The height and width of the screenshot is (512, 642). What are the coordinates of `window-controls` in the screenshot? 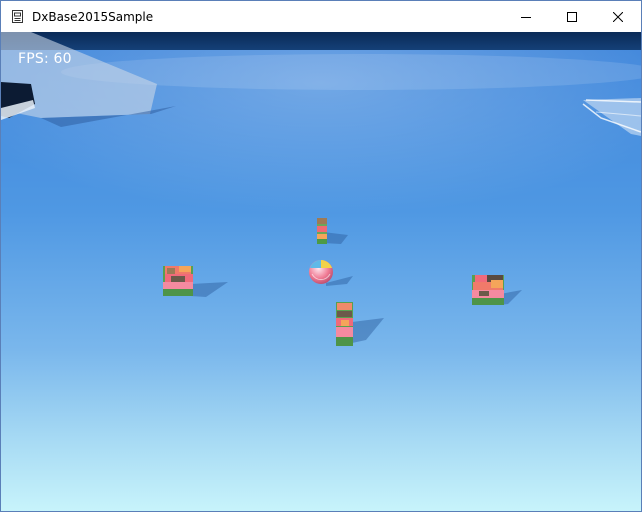 It's located at (572, 16).